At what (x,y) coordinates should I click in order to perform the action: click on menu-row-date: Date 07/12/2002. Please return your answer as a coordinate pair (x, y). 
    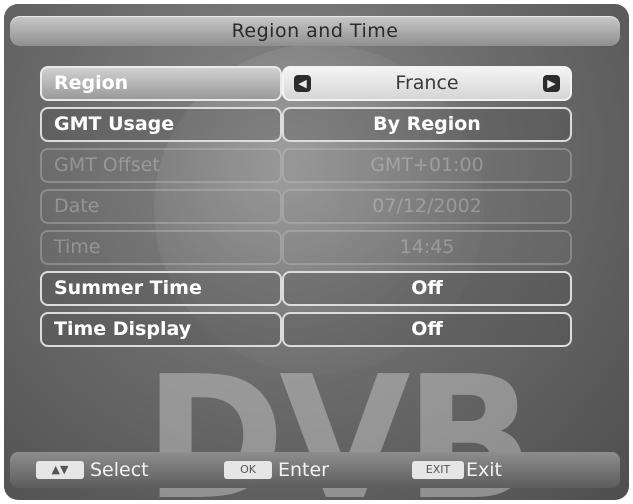
    Looking at the image, I should click on (306, 206).